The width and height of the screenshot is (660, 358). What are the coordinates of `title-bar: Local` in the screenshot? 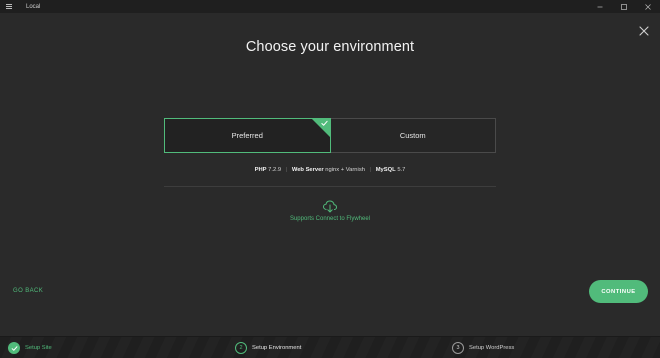 It's located at (330, 6).